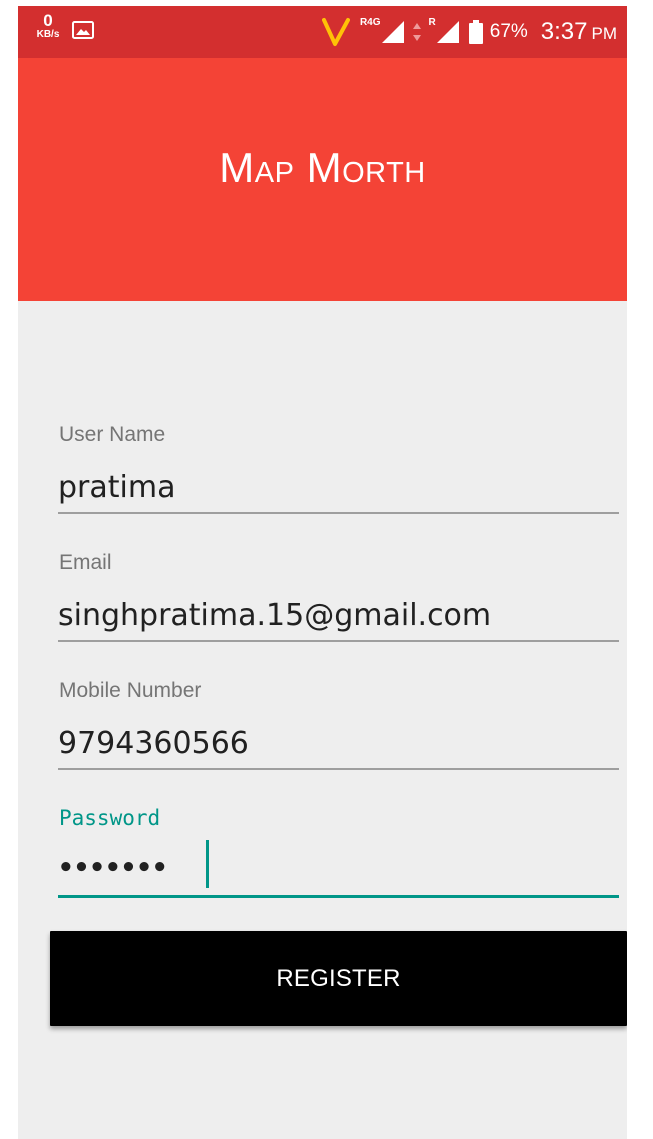  What do you see at coordinates (338, 872) in the screenshot?
I see `password-input` at bounding box center [338, 872].